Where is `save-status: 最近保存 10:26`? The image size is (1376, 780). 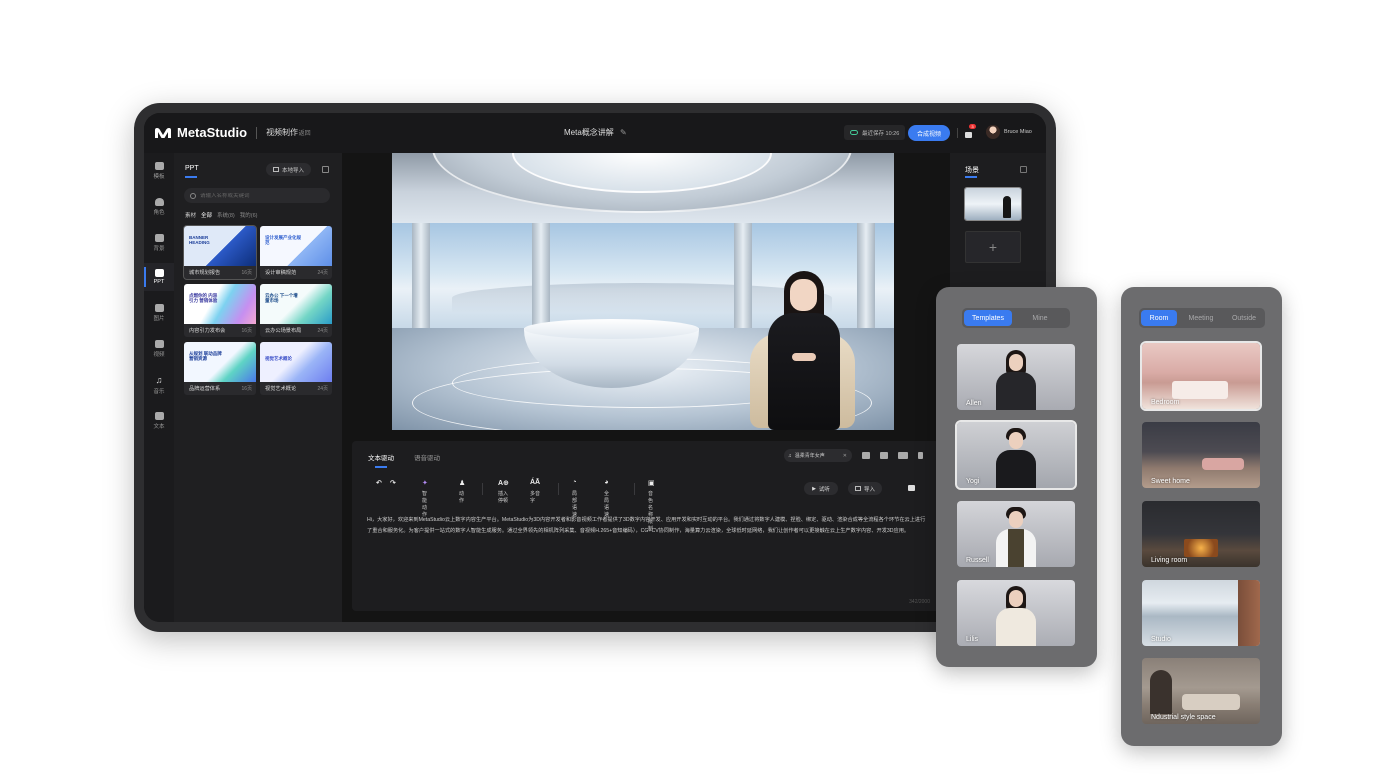 save-status: 最近保存 10:26 is located at coordinates (875, 132).